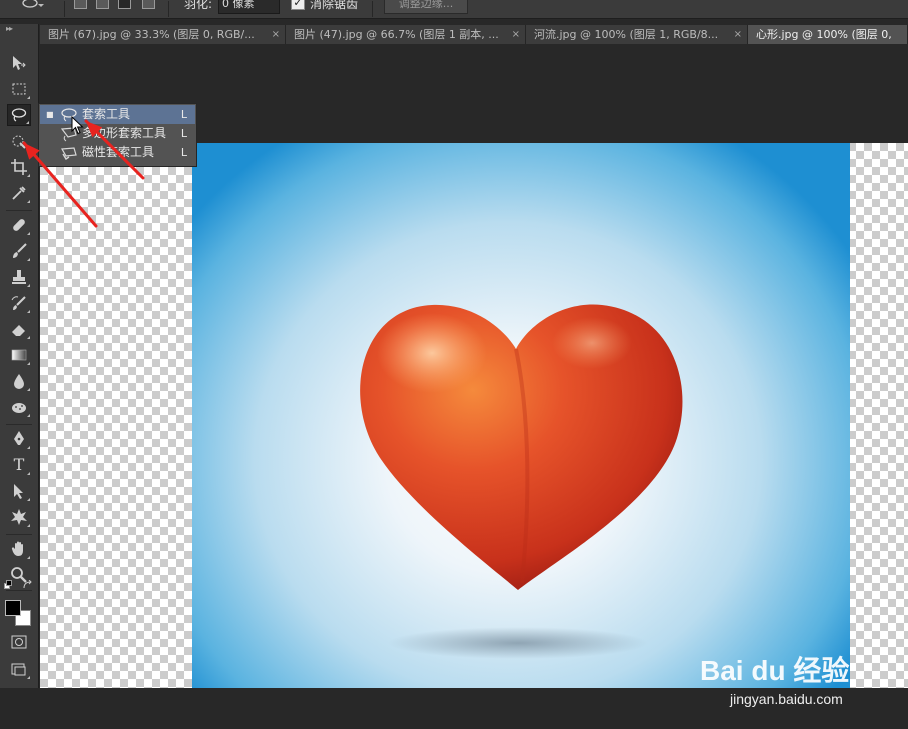  I want to click on crop-icon, so click(19, 167).